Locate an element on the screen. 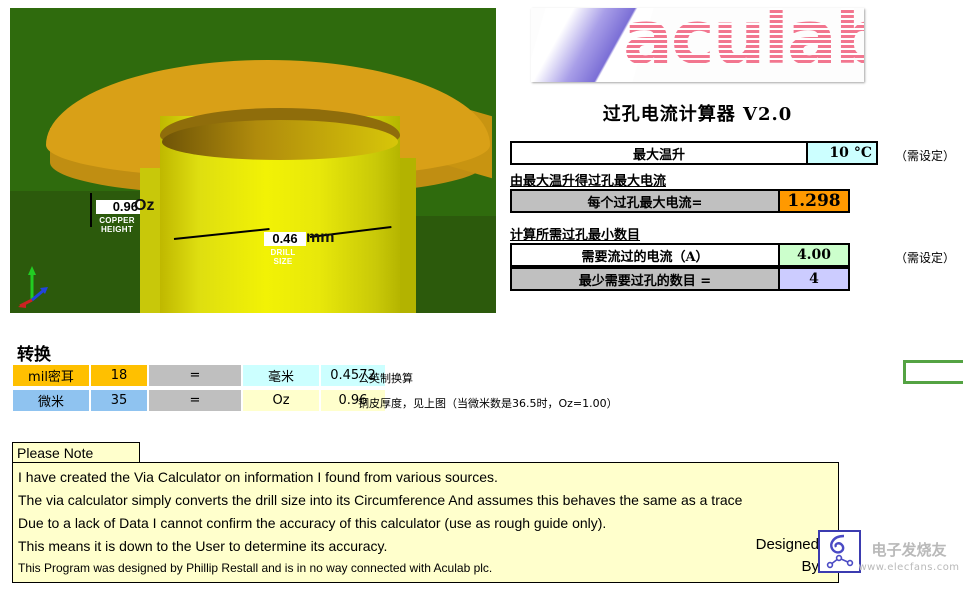 The image size is (963, 591). via-barrel-inner-wall is located at coordinates (280, 140).